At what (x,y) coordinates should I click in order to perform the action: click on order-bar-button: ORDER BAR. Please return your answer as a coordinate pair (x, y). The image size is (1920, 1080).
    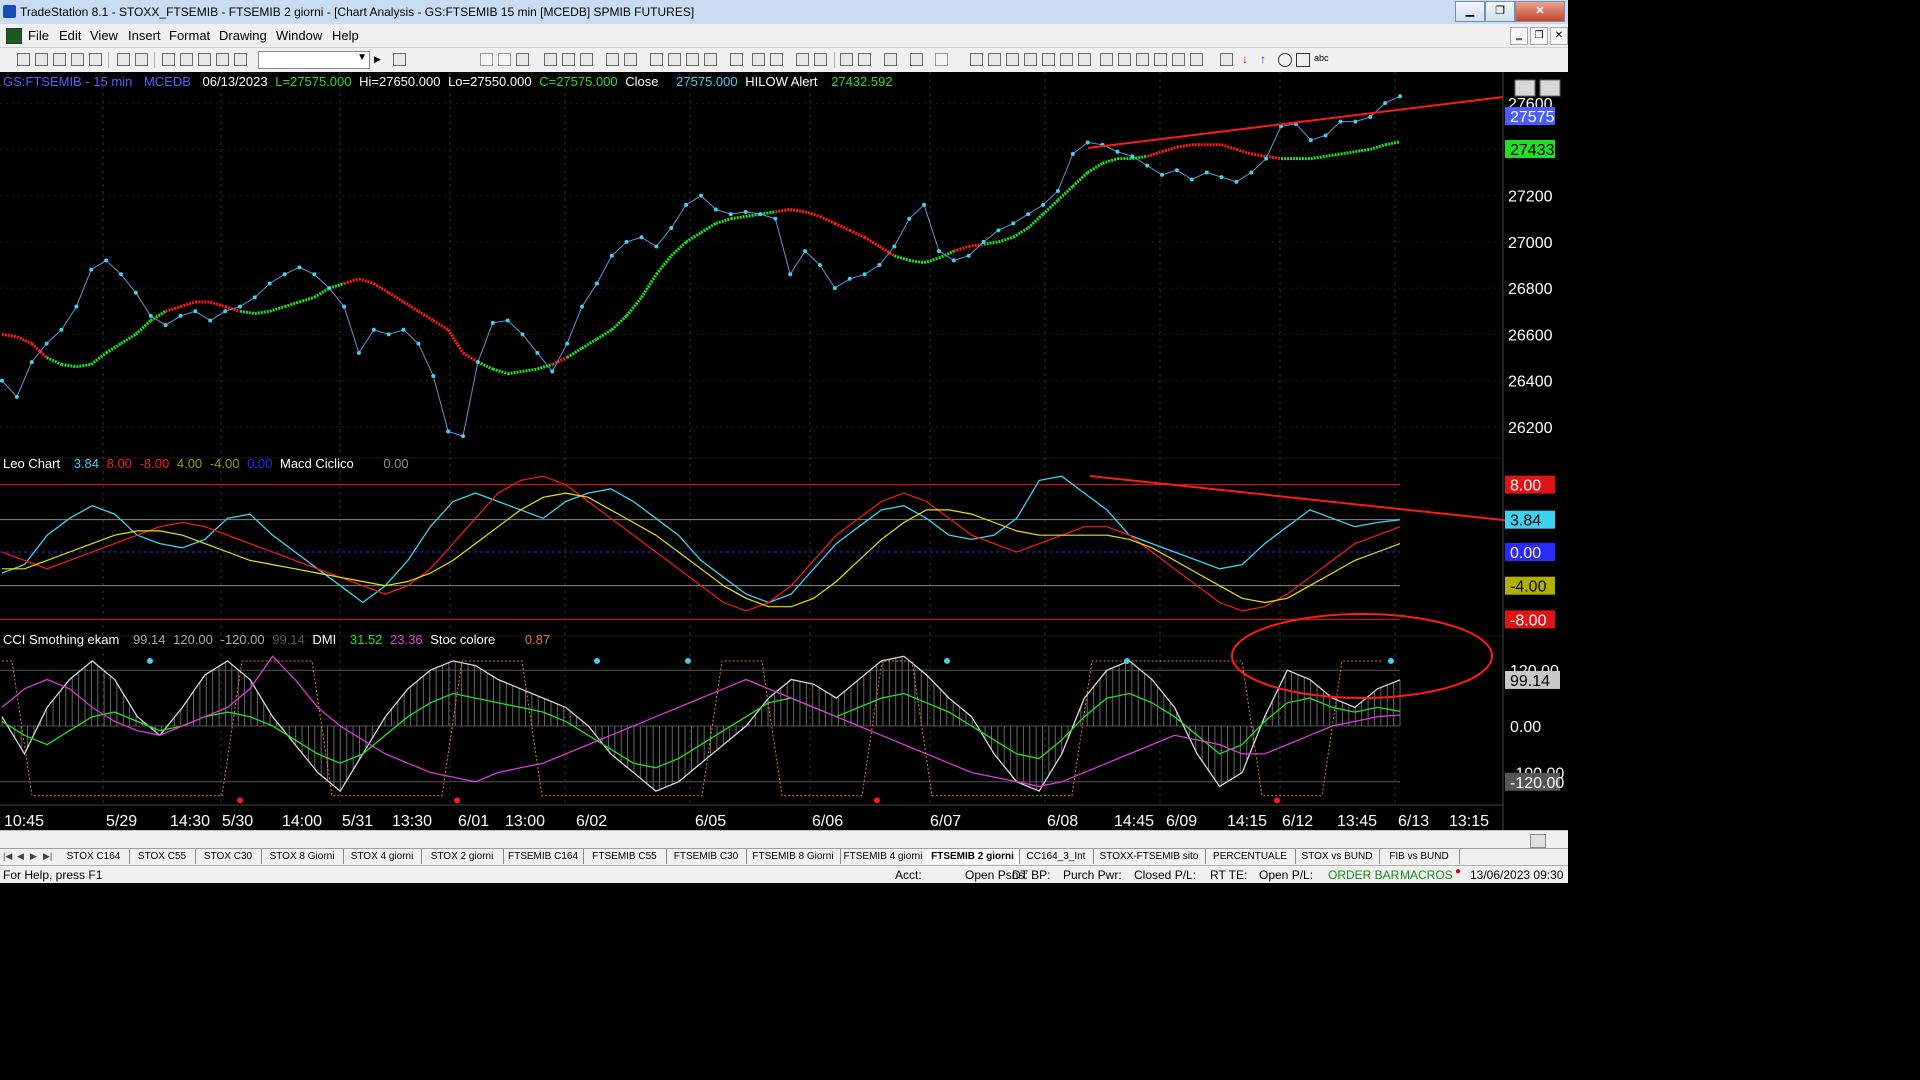
    Looking at the image, I should click on (1363, 875).